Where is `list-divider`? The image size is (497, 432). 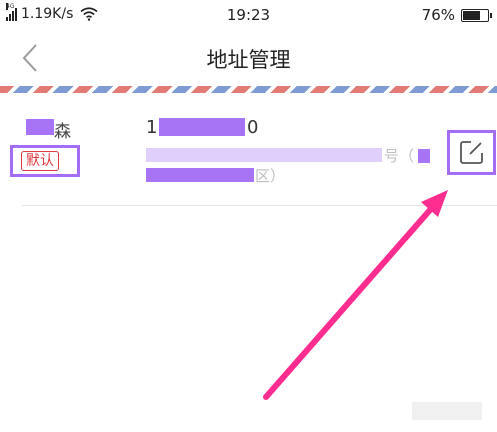
list-divider is located at coordinates (259, 205).